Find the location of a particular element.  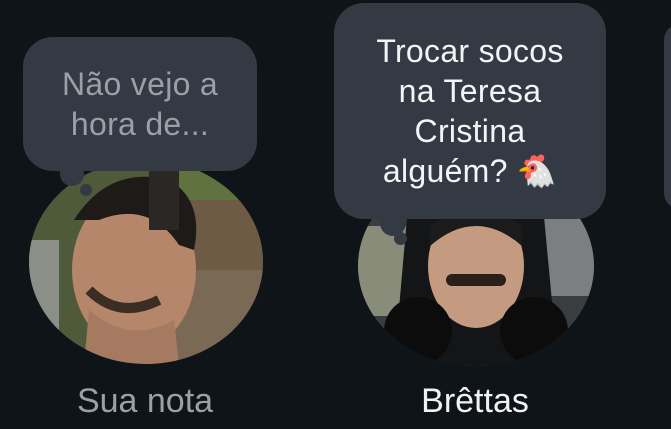

bubble-tail-dot-friend is located at coordinates (400, 238).